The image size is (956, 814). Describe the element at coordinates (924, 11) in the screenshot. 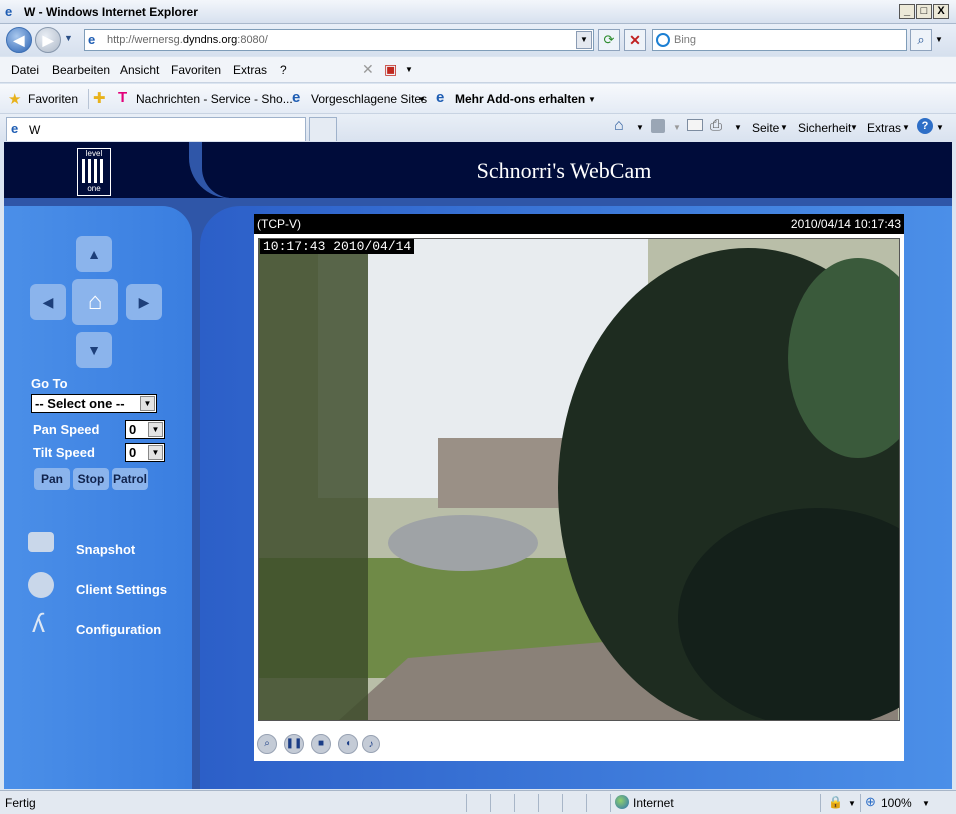

I see `maximize-button: □` at that location.